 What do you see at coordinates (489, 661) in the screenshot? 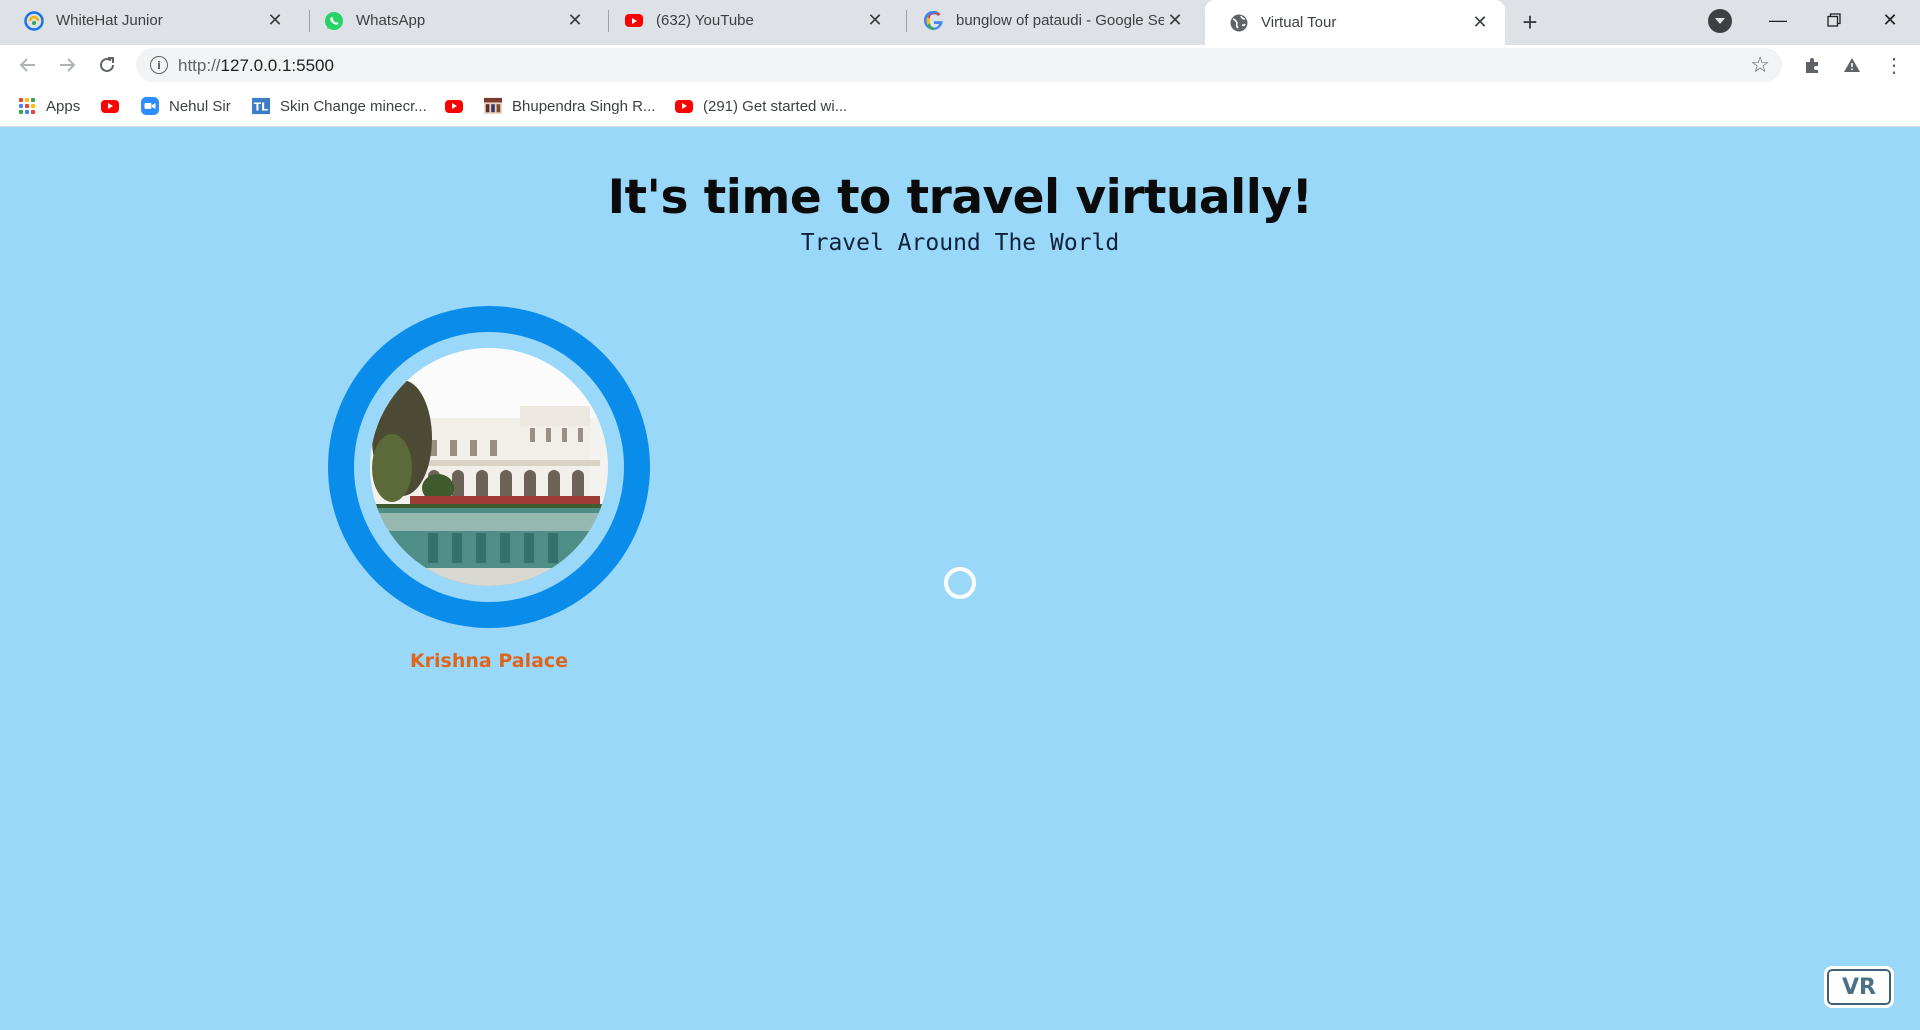
I see `place-label: Krishna Palace` at bounding box center [489, 661].